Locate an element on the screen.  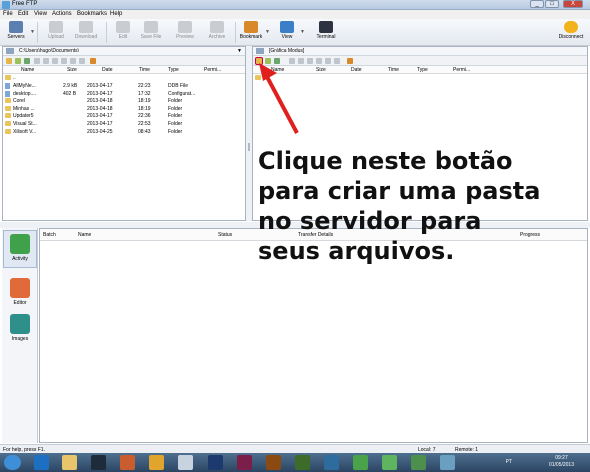
col-activity-name: Name is located at coordinates (84, 235).